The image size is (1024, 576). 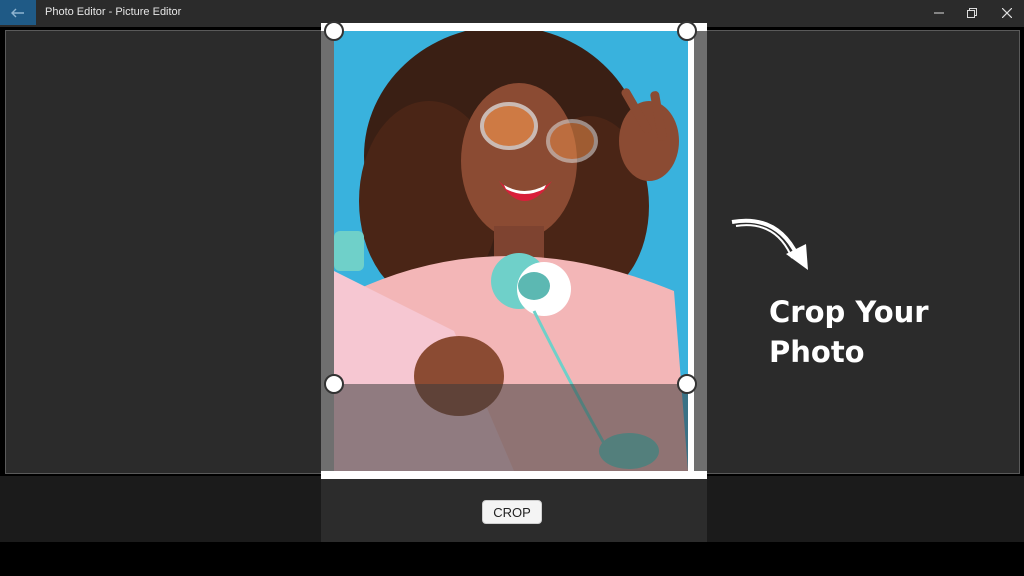 I want to click on crop-button: CROP, so click(x=512, y=512).